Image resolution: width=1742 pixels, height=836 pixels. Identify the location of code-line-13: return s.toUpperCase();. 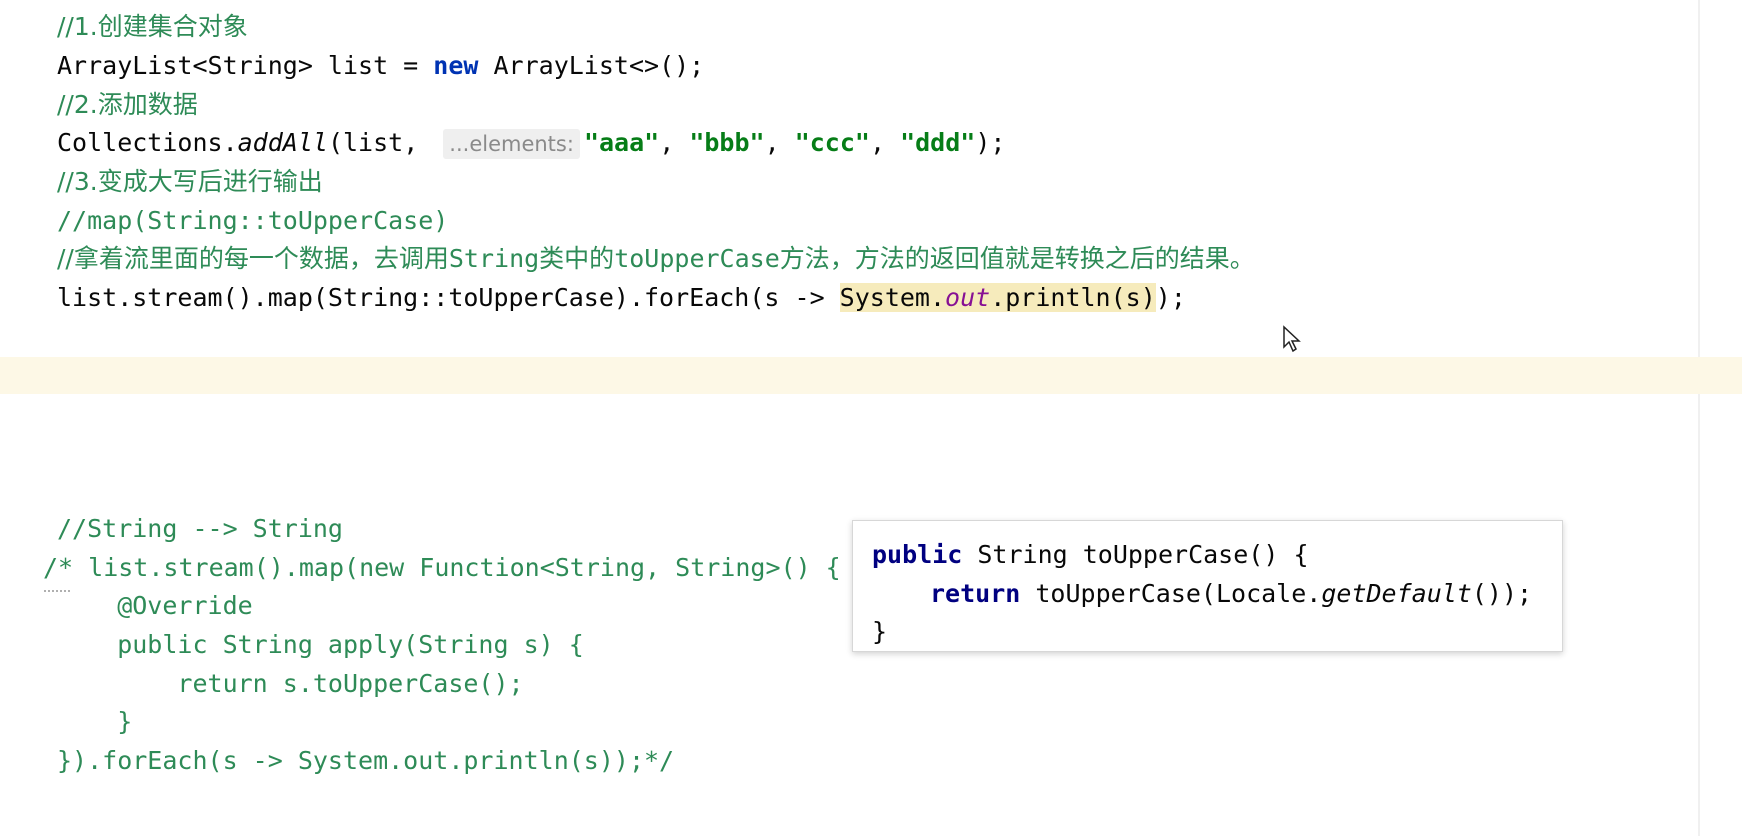
(290, 684).